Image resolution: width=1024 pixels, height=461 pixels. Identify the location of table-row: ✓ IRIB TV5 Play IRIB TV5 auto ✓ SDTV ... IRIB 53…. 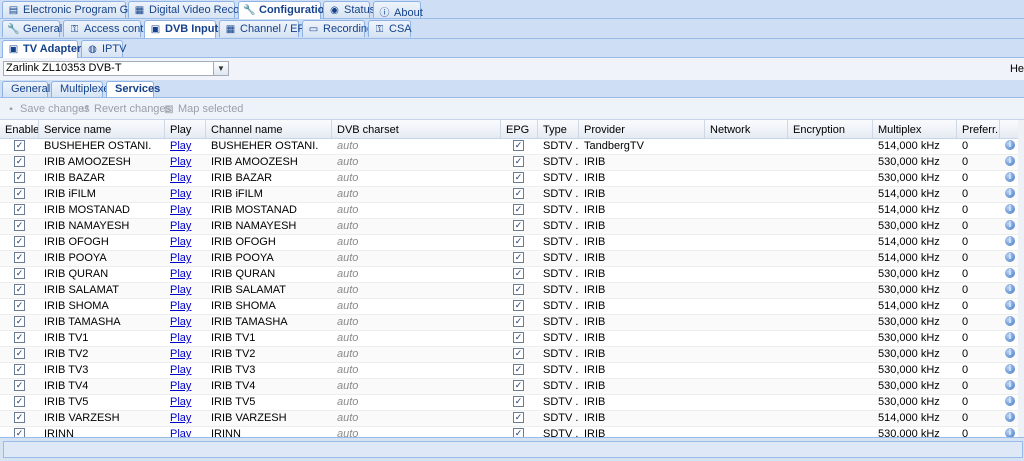
(512, 403).